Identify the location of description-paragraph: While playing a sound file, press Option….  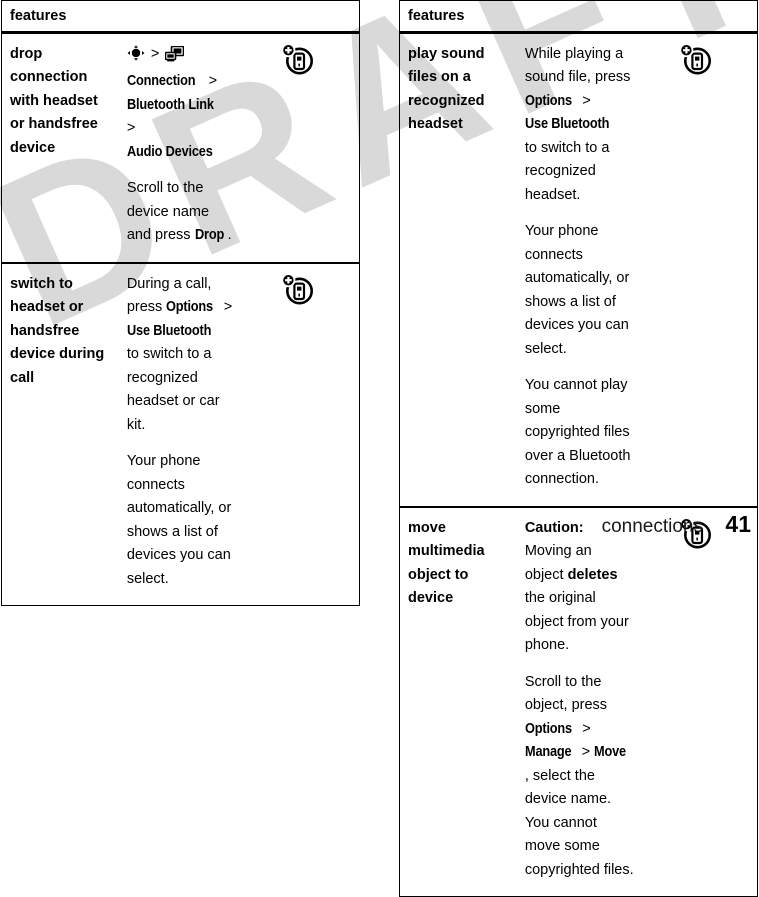
(579, 125).